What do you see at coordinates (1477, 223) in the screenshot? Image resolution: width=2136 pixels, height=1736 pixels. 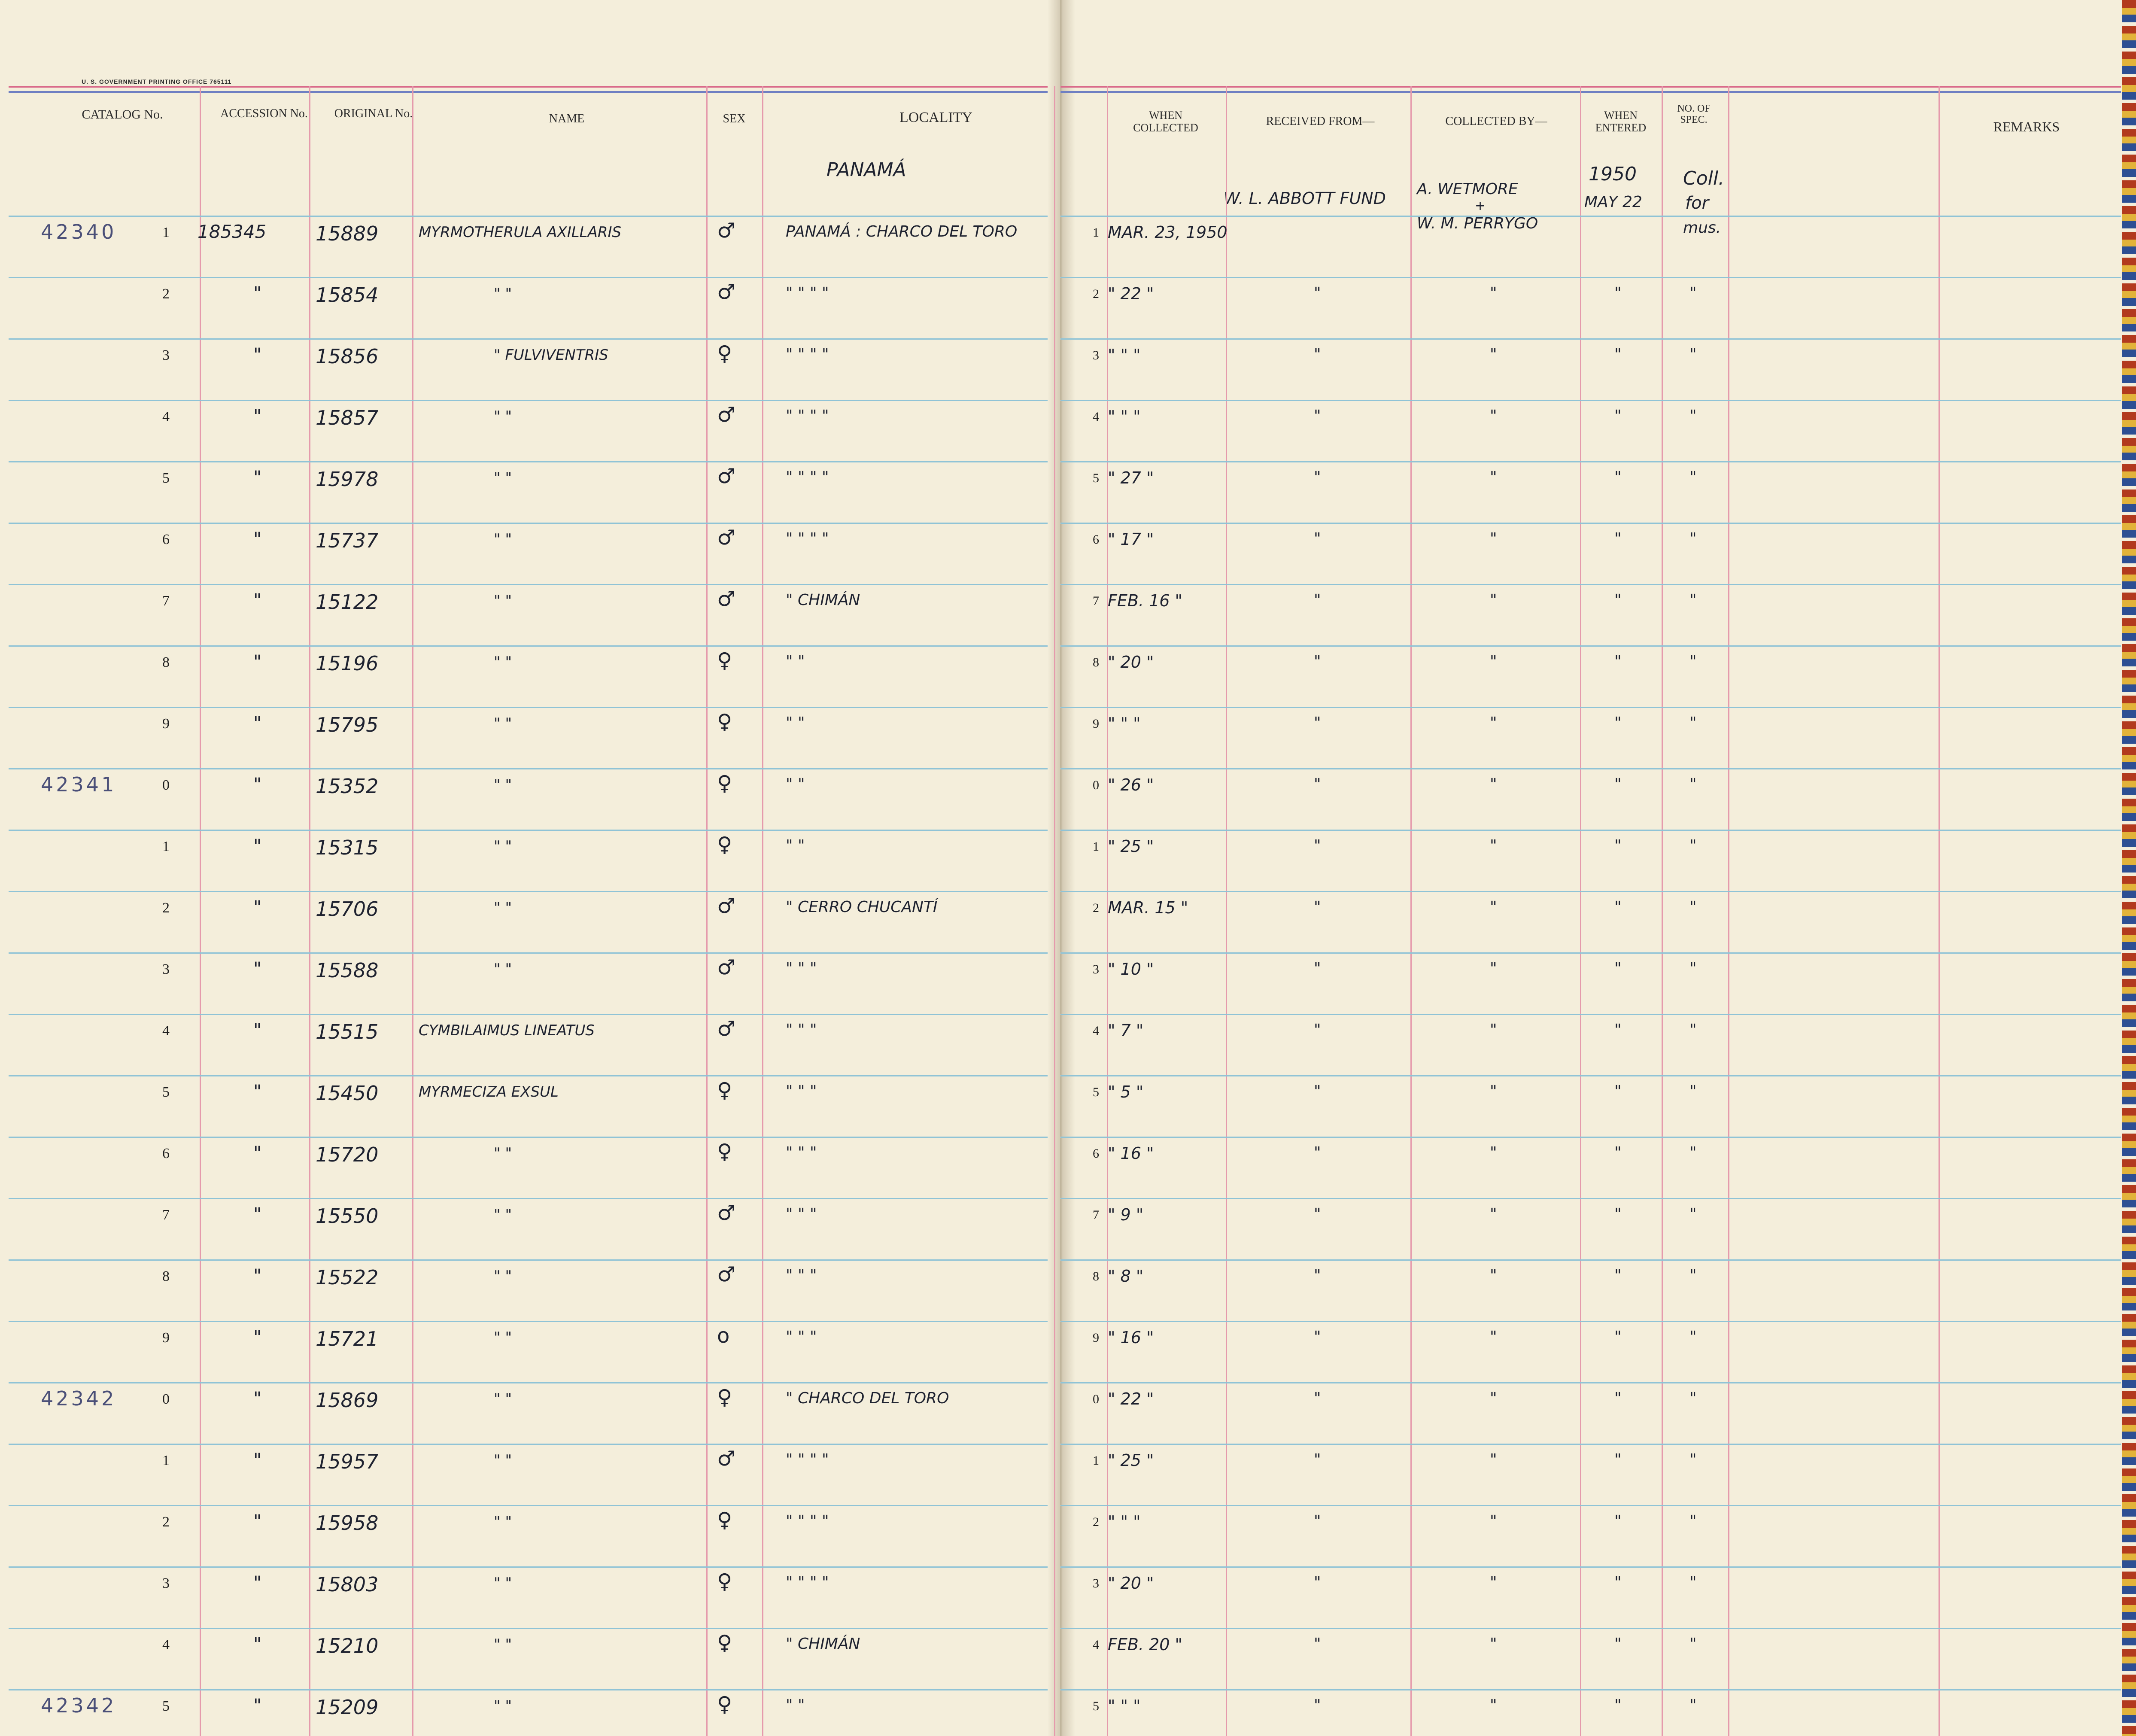 I see `note-collected-by-2: W. M. PERRYGO` at bounding box center [1477, 223].